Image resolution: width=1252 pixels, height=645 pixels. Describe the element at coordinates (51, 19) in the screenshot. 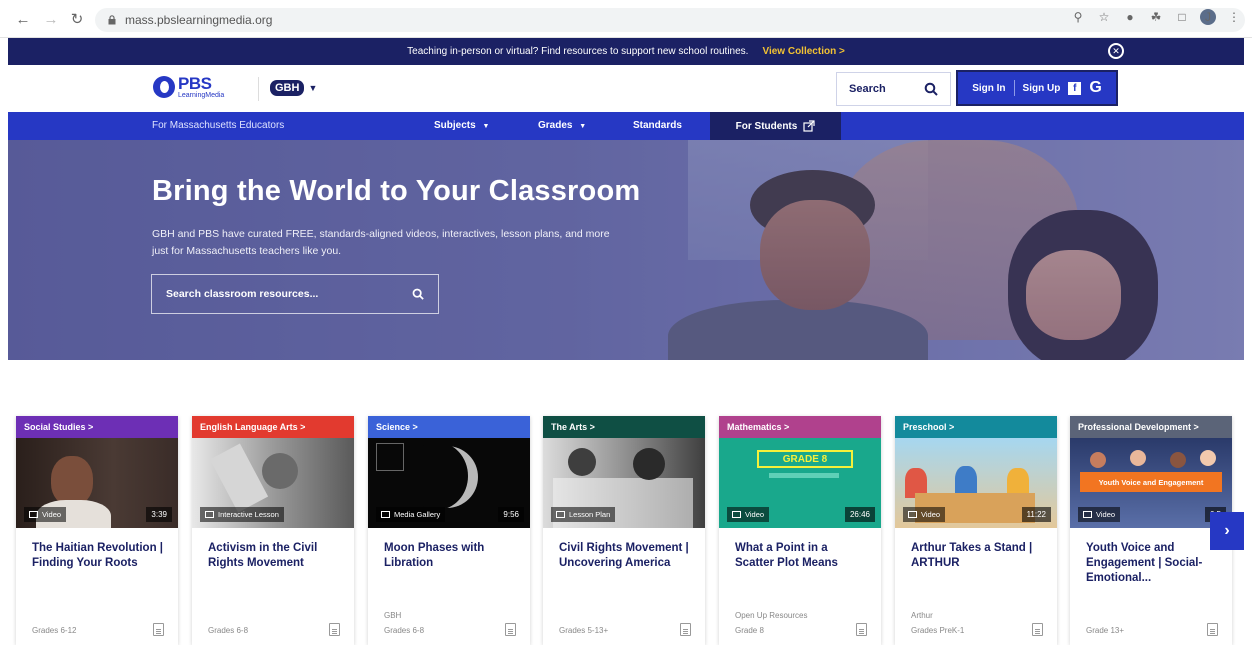

I see `forward-icon: →` at that location.